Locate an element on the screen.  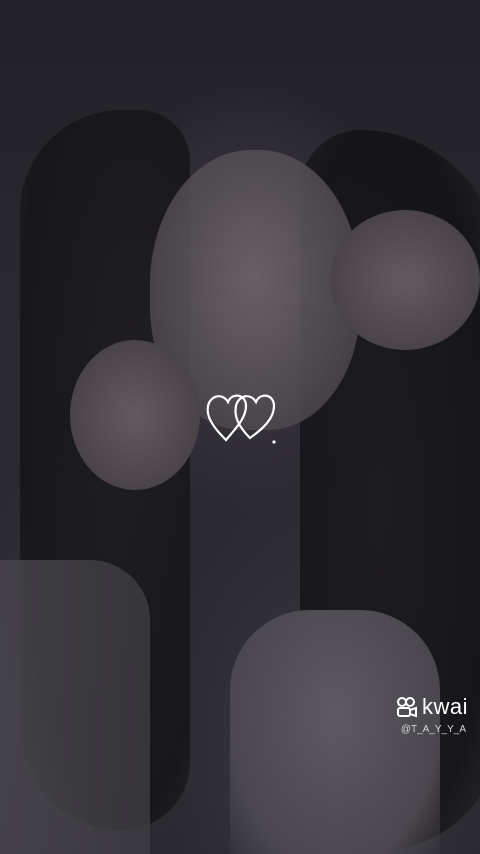
photo-hand-right is located at coordinates (405, 280).